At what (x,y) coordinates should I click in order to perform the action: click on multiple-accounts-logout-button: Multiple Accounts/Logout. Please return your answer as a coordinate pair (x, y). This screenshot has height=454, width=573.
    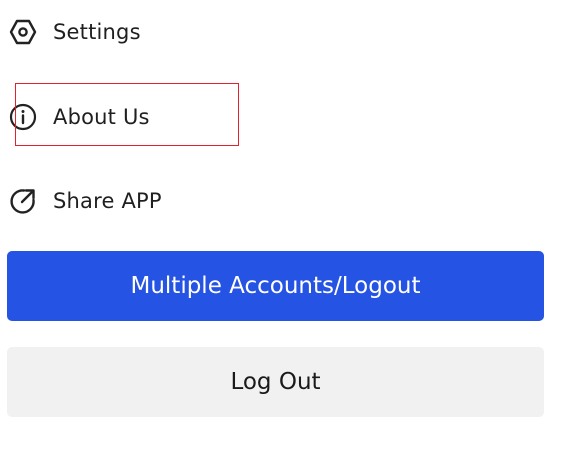
    Looking at the image, I should click on (275, 286).